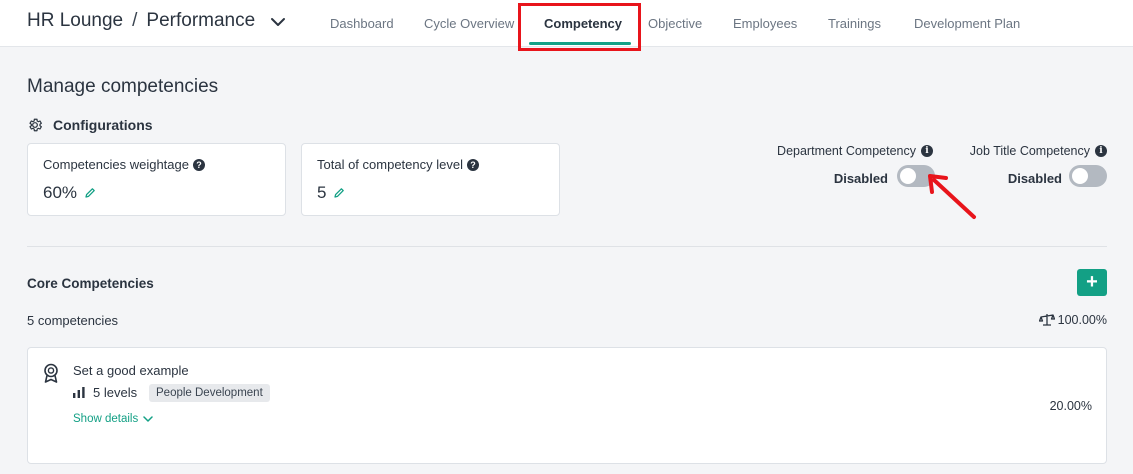 The width and height of the screenshot is (1133, 474). I want to click on configurations-heading: Configurations, so click(90, 125).